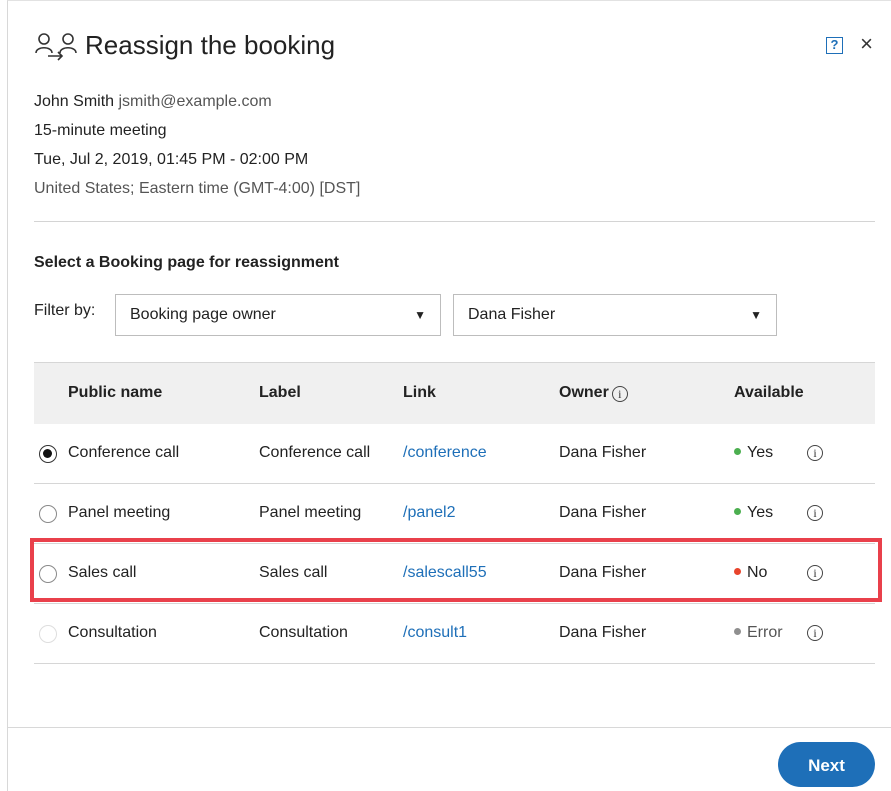 Image resolution: width=891 pixels, height=791 pixels. What do you see at coordinates (315, 452) in the screenshot?
I see `label-cell: Conference call` at bounding box center [315, 452].